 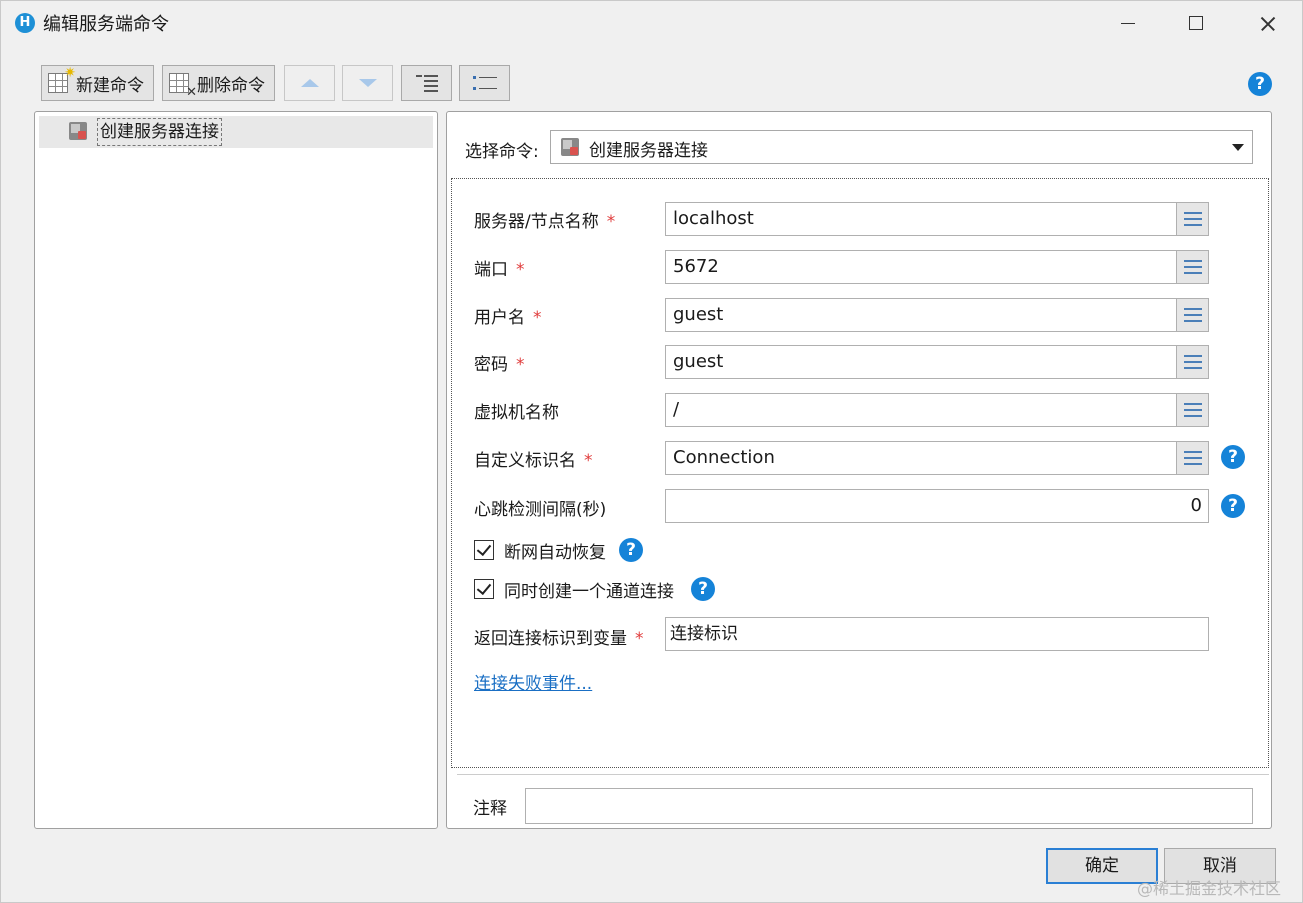 I want to click on tree-item: 创建服务器连接, so click(x=236, y=132).